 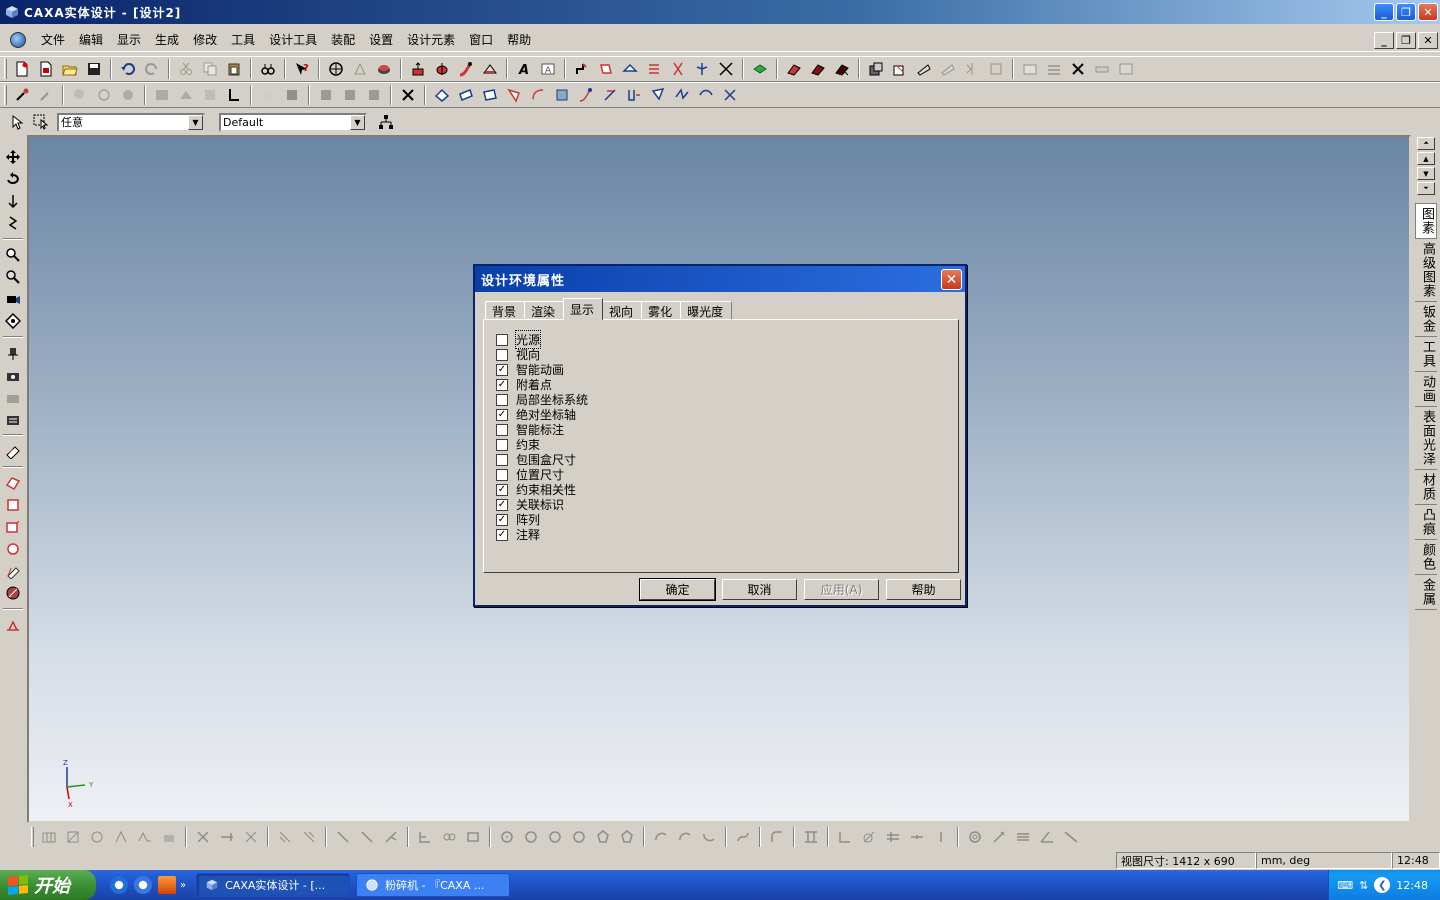 I want to click on shade-smooth-icon, so click(x=350, y=95).